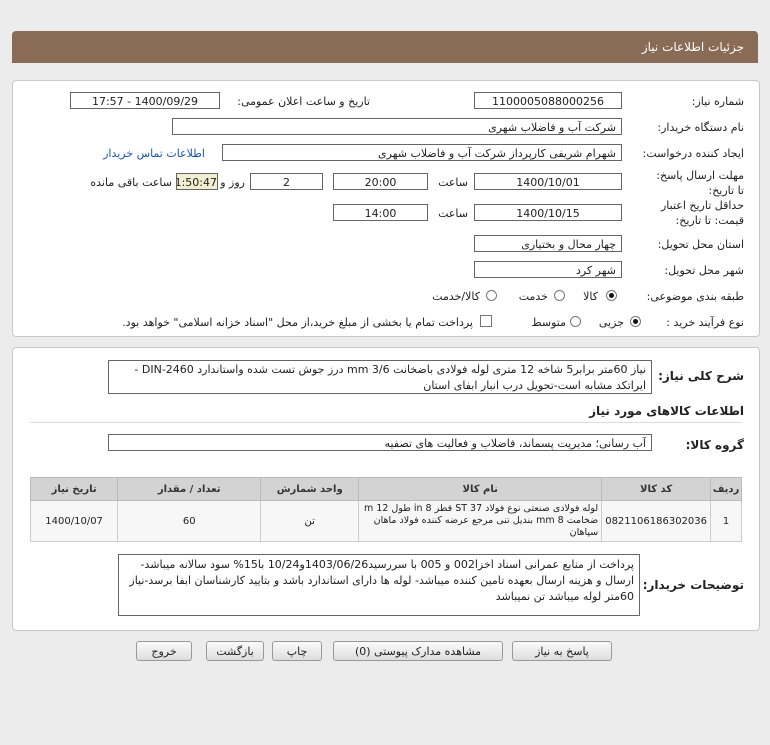  I want to click on days-and-label: روز و, so click(232, 182).